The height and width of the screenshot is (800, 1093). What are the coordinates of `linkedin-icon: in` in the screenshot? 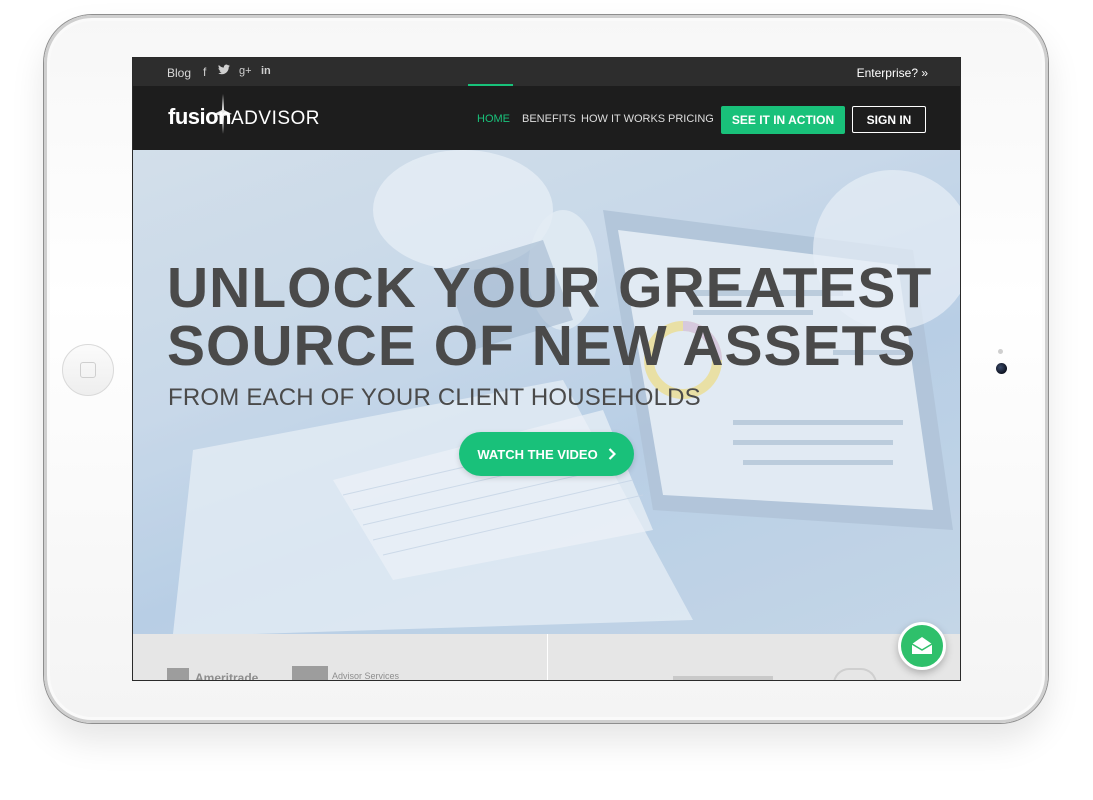 It's located at (266, 71).